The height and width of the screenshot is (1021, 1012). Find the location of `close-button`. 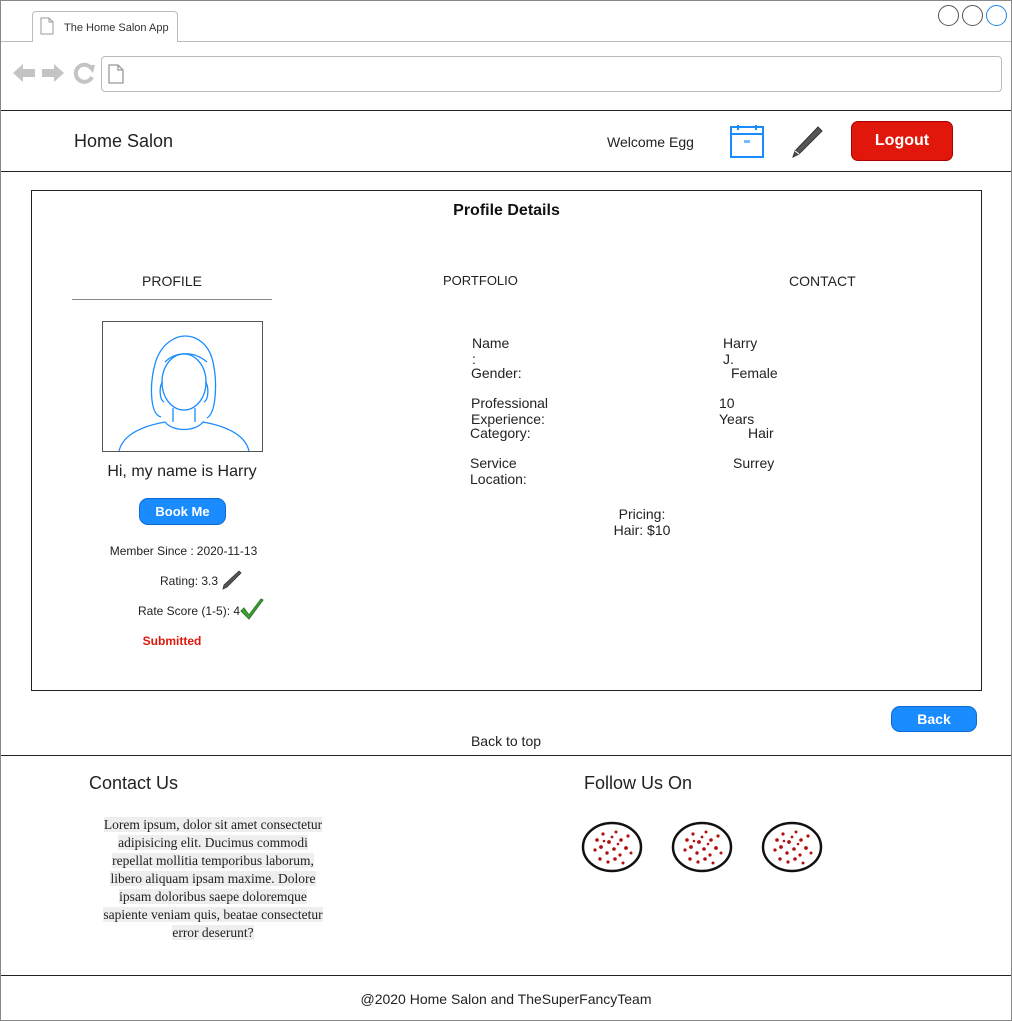

close-button is located at coordinates (996, 15).